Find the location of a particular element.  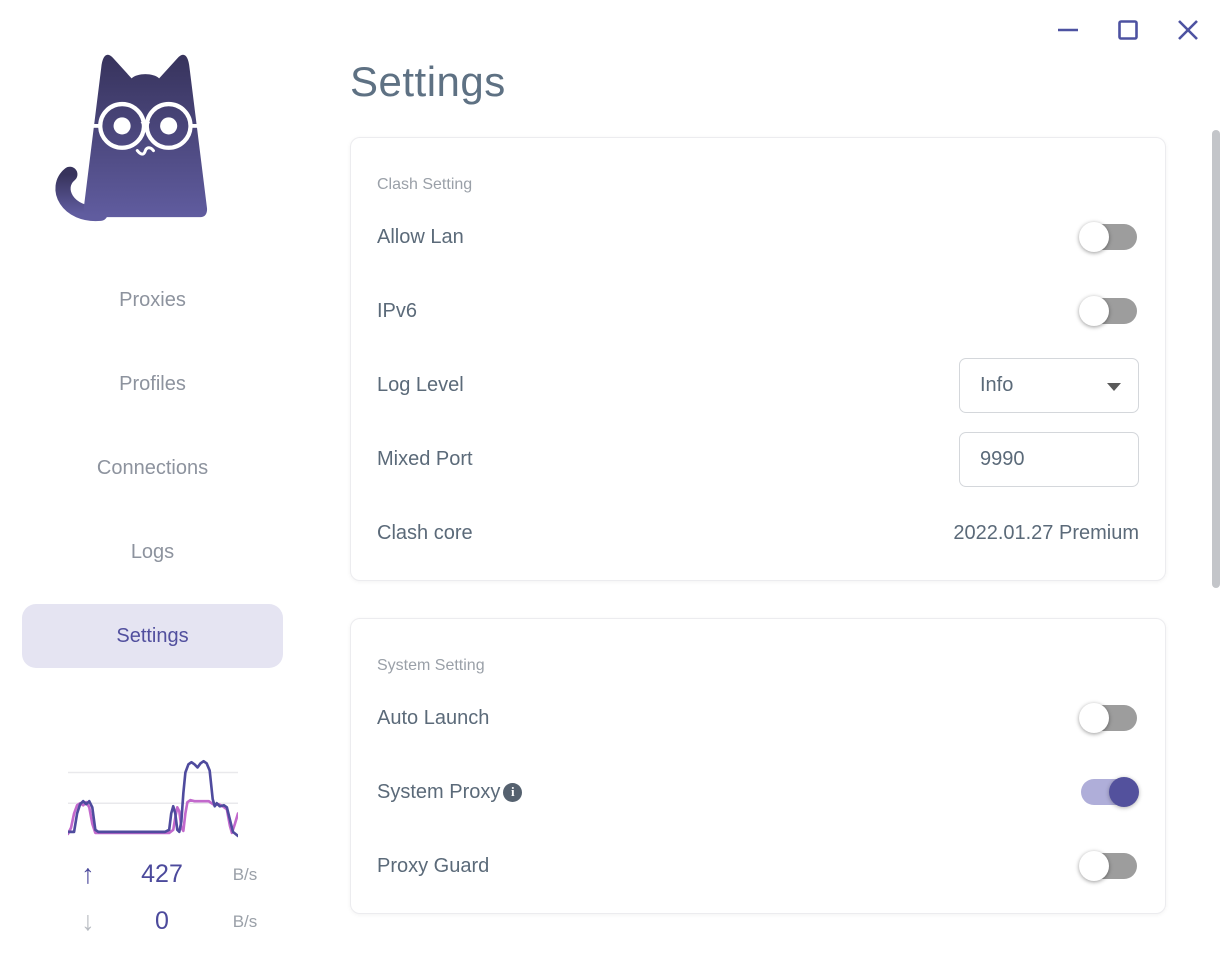

setting-row-clash-core: Clash core 2022.01.27 Premium is located at coordinates (758, 533).